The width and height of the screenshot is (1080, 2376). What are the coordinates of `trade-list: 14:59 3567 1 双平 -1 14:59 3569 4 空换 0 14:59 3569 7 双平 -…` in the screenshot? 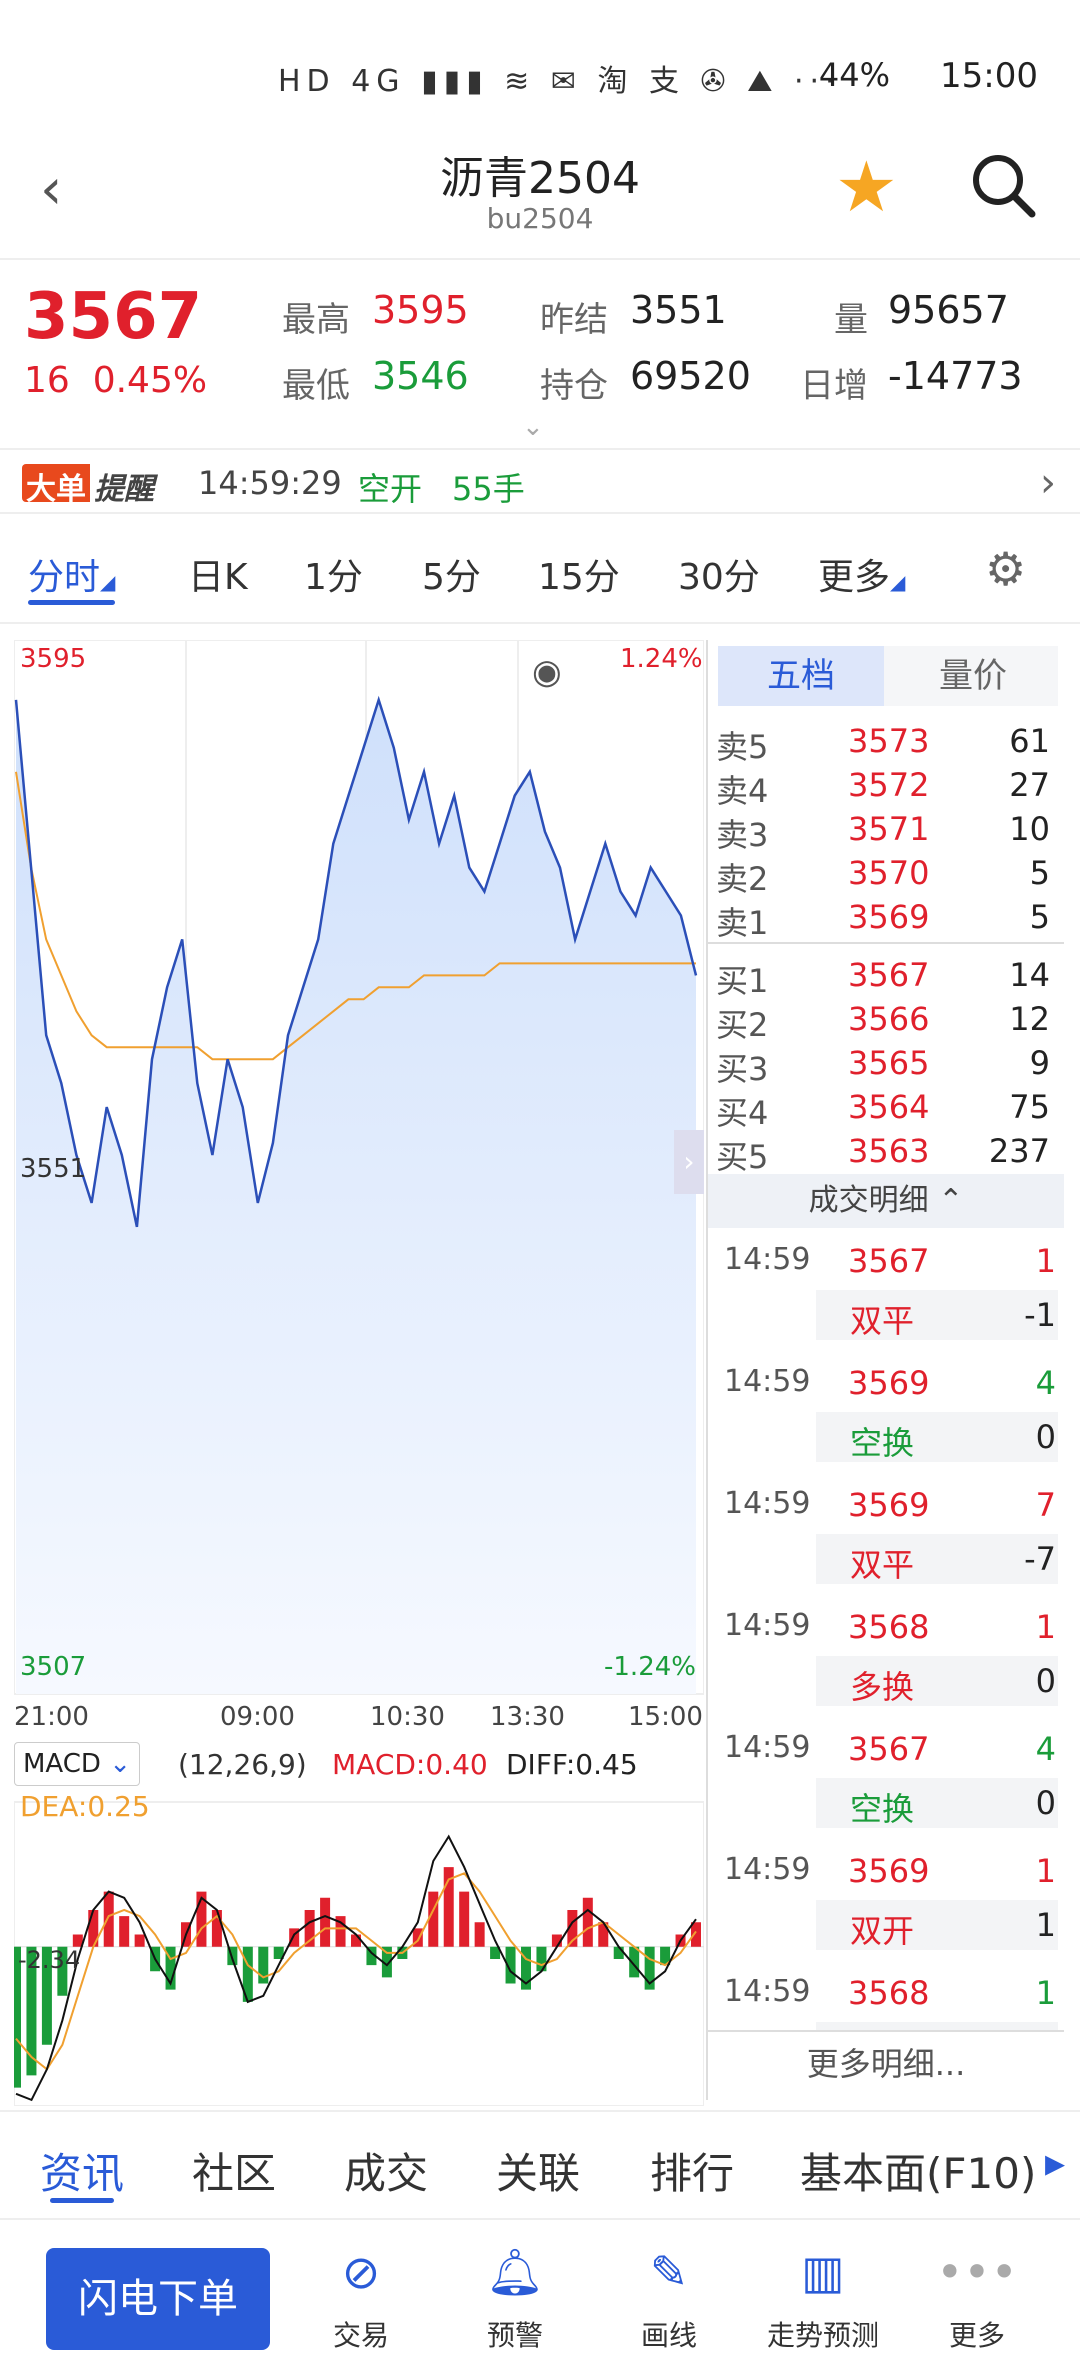 It's located at (886, 1630).